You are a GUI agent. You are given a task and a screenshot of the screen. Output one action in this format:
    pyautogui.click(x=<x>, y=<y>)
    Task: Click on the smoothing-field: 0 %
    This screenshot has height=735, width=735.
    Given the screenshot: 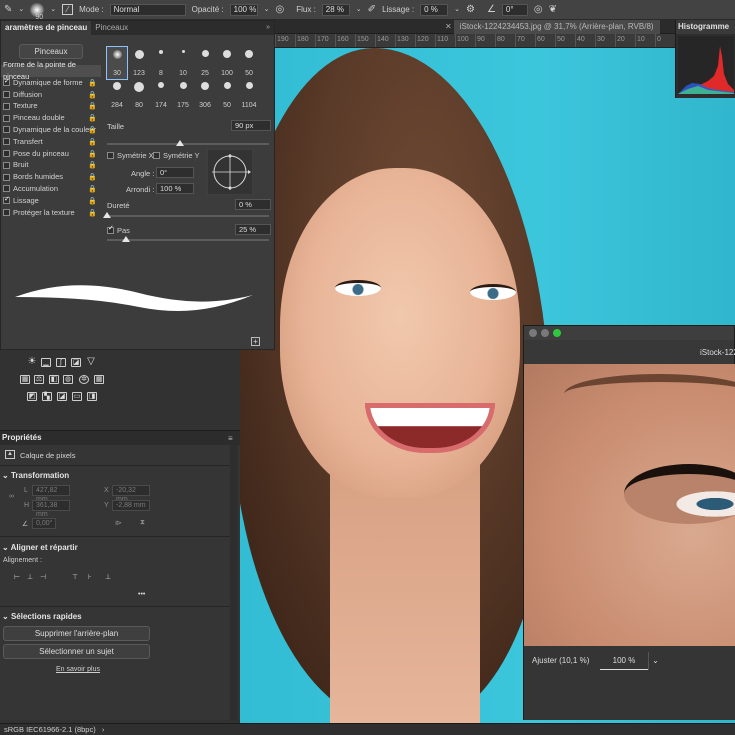 What is the action you would take?
    pyautogui.click(x=434, y=9)
    